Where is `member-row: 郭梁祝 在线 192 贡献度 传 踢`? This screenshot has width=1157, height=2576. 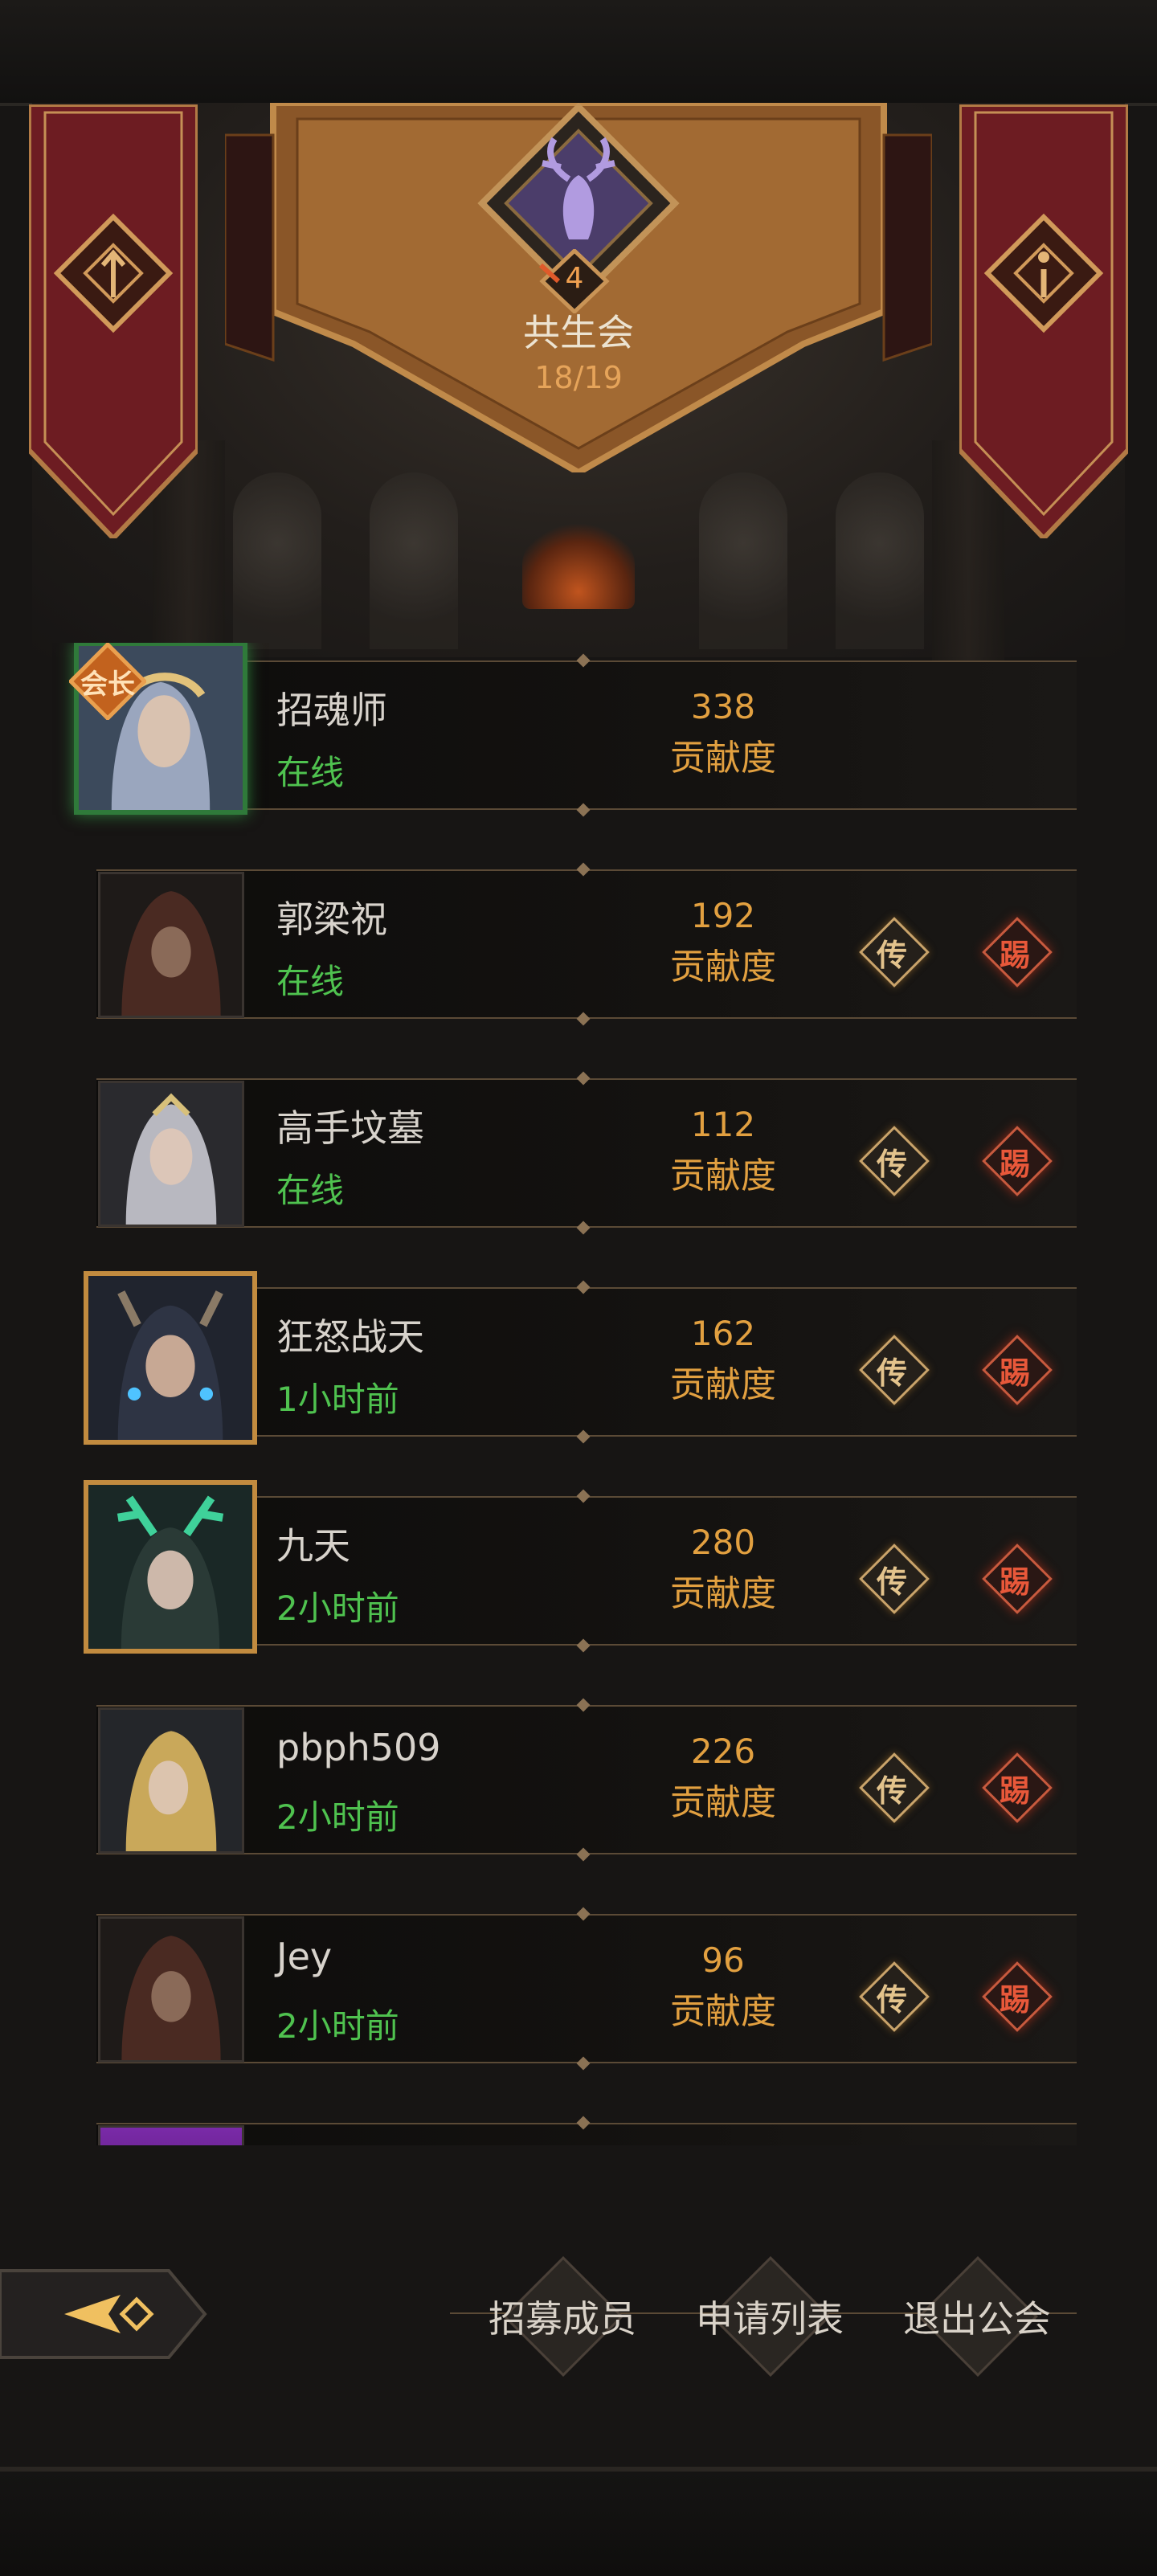
member-row: 郭梁祝 在线 192 贡献度 传 踢 is located at coordinates (578, 957).